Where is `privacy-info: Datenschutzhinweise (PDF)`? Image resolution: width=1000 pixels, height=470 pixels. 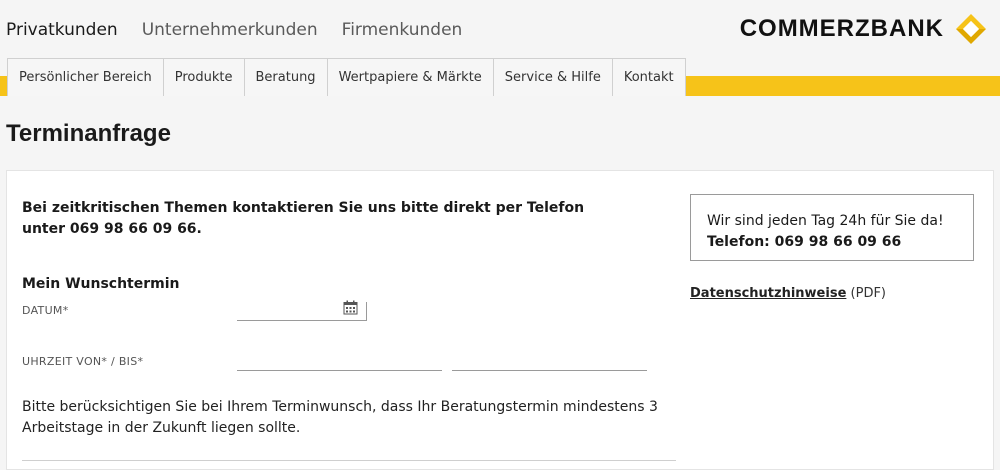 privacy-info: Datenschutzhinweise (PDF) is located at coordinates (788, 293).